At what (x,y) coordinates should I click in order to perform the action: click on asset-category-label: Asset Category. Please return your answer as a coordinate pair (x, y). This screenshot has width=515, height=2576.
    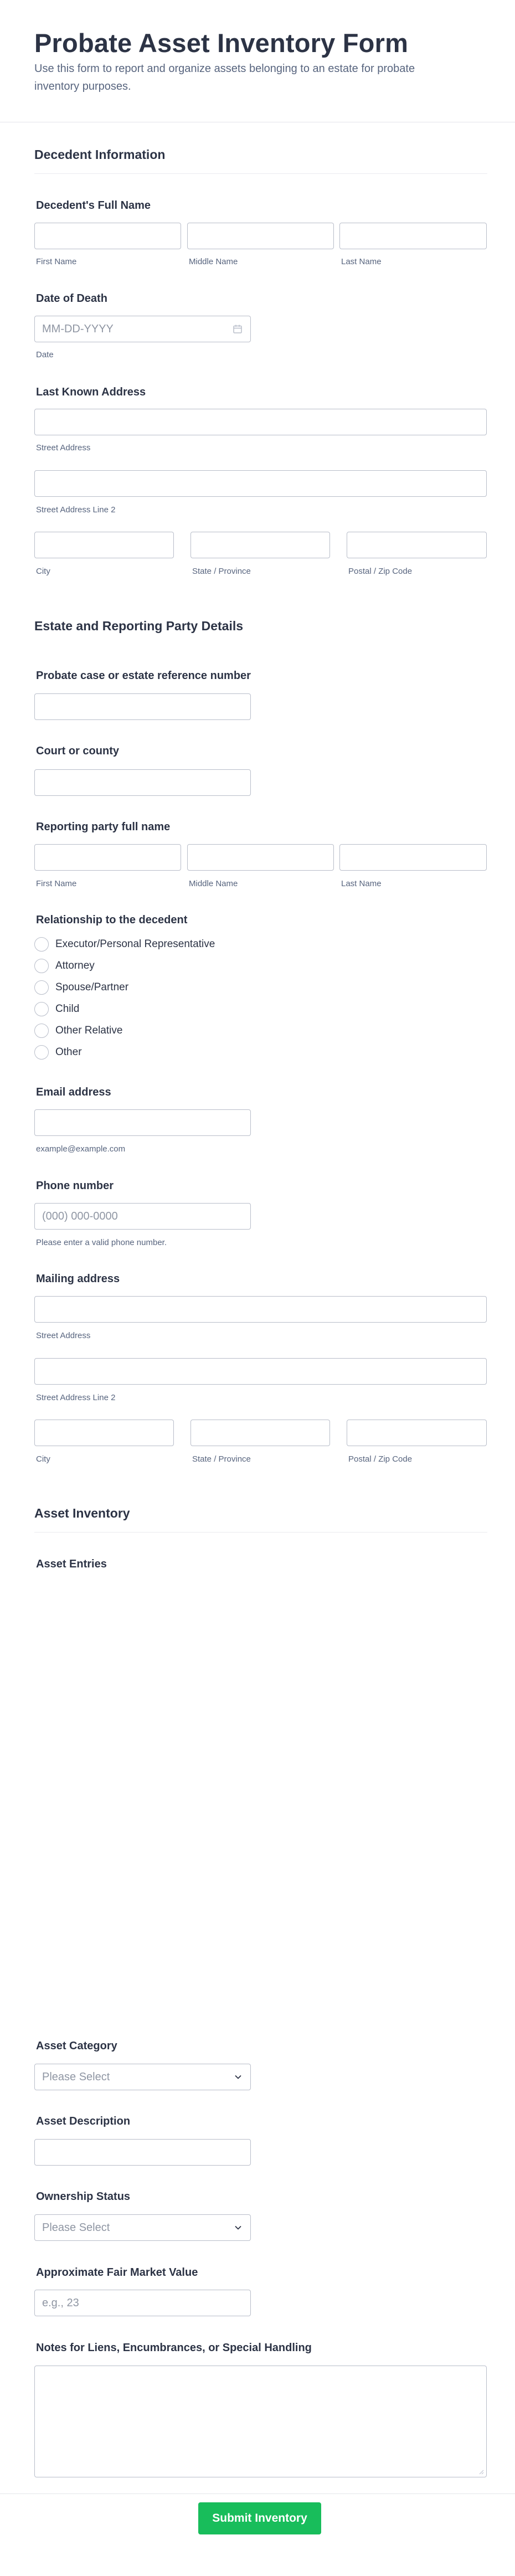
    Looking at the image, I should click on (76, 2046).